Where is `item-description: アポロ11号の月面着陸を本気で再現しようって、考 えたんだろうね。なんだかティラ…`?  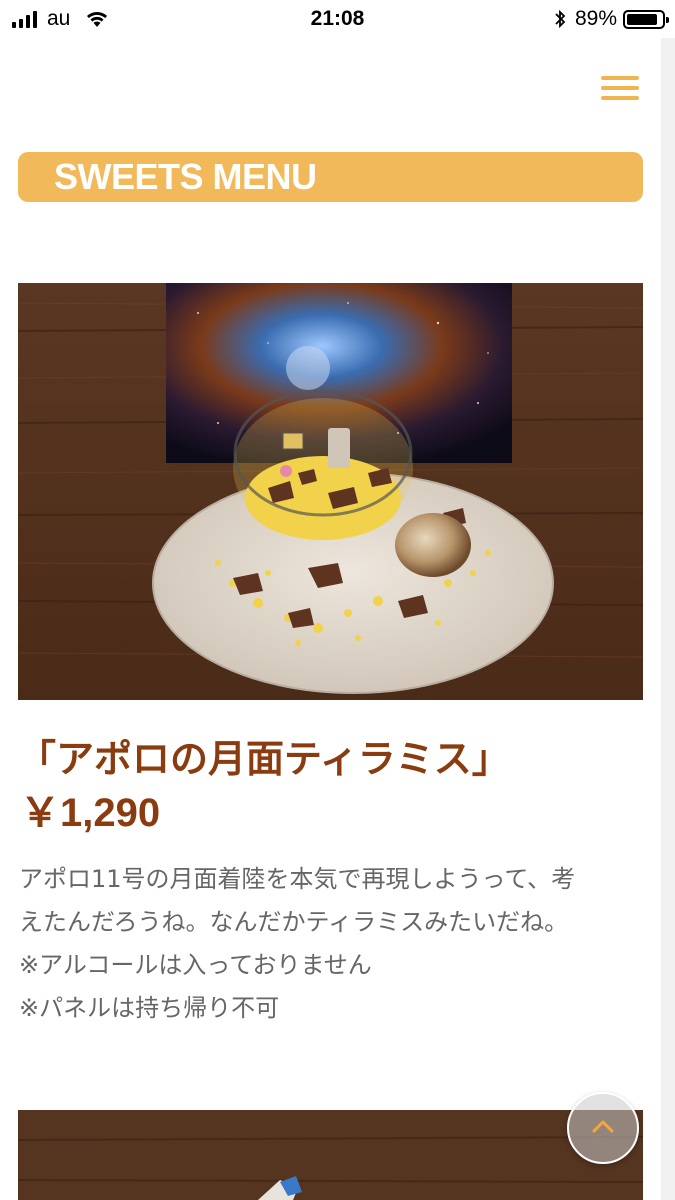 item-description: アポロ11号の月面着陸を本気で再現しようって、考 えたんだろうね。なんだかティラ… is located at coordinates (331, 944).